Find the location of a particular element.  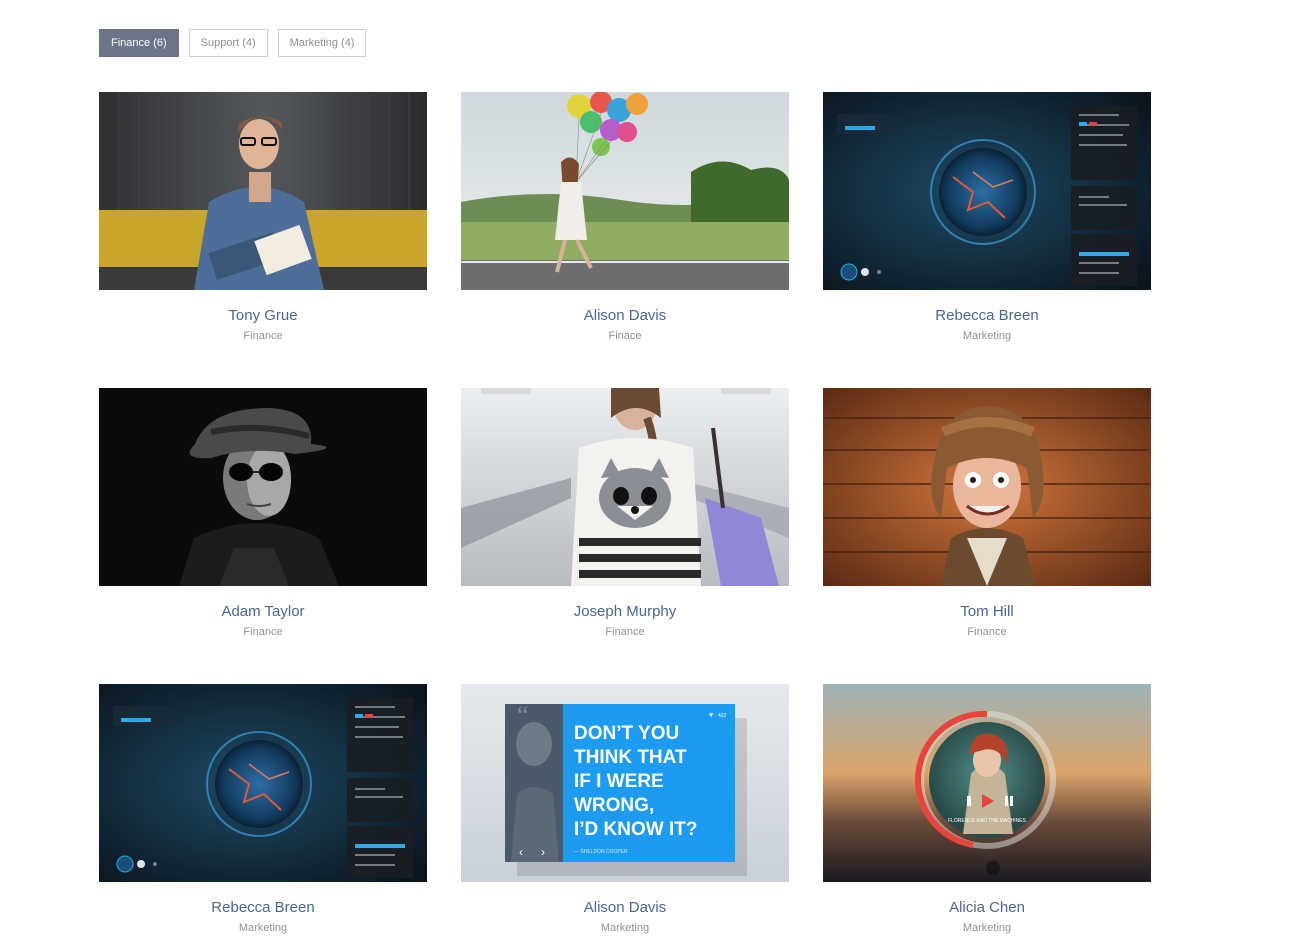

team-card: Tom Hill Finance is located at coordinates (987, 513).